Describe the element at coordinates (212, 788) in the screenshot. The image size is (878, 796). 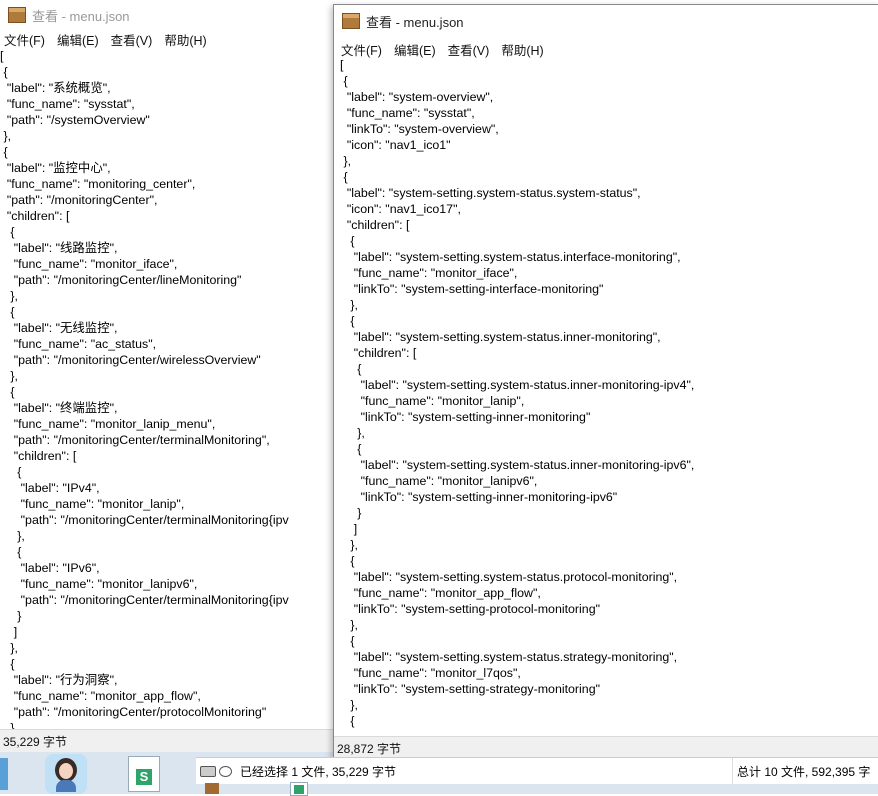
I see `box-app-icon` at that location.